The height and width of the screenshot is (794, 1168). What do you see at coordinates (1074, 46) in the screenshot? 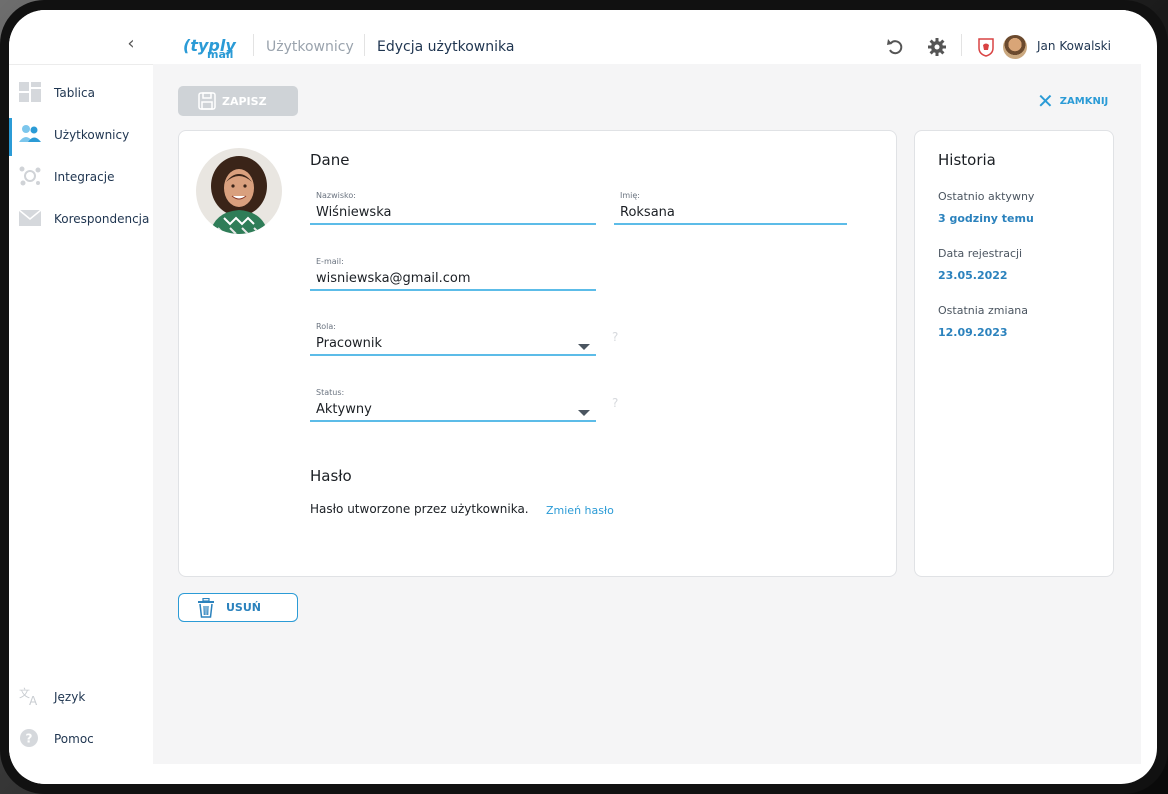
I see `user-name: Jan Kowalski` at bounding box center [1074, 46].